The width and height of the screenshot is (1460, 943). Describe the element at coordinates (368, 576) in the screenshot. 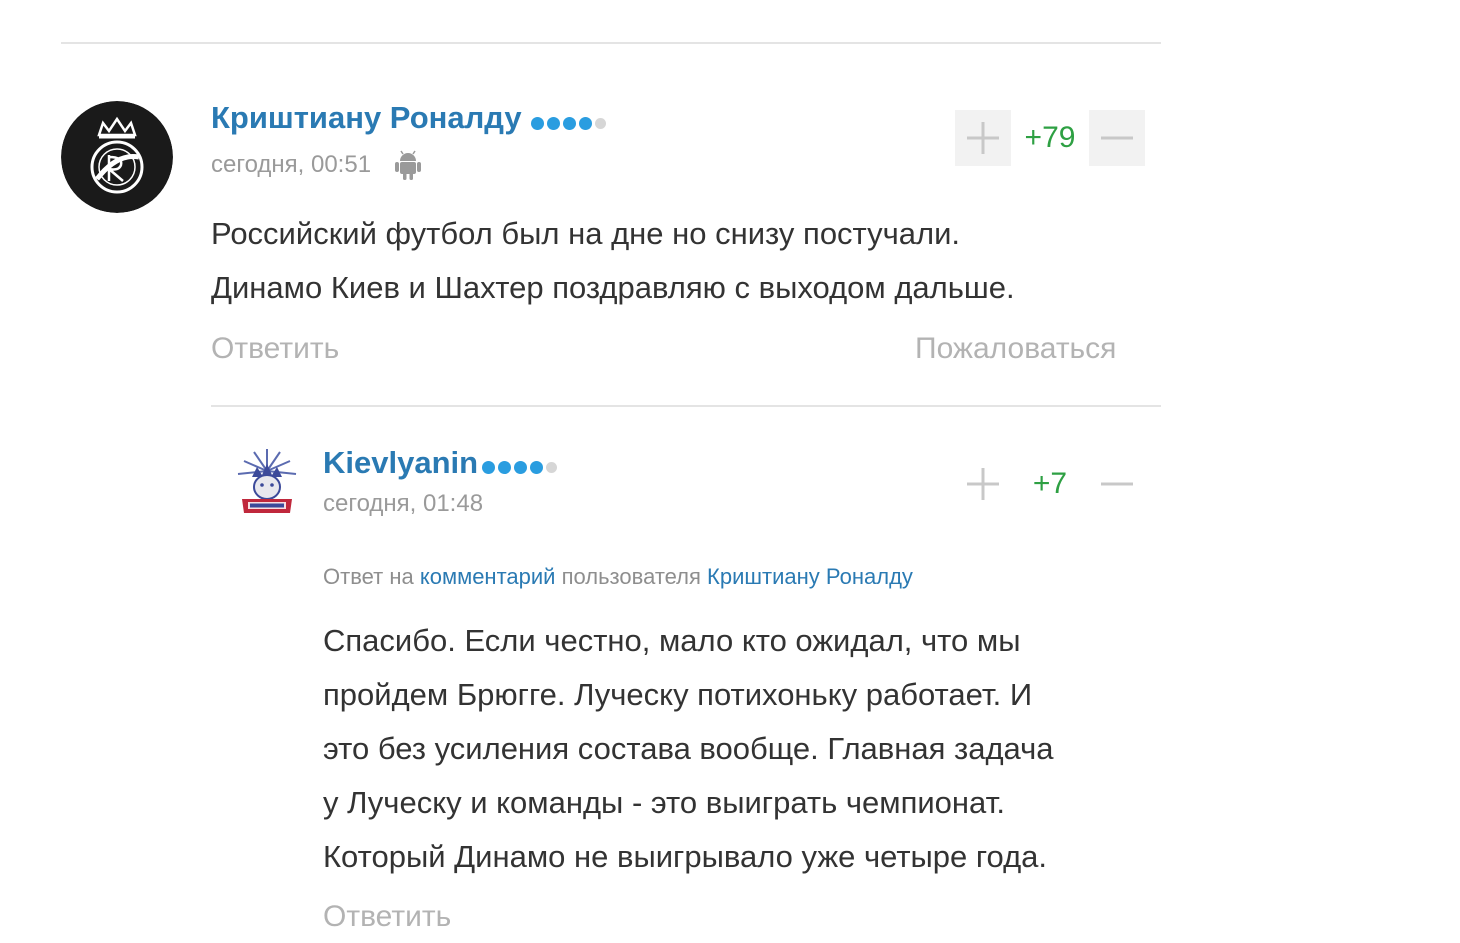

I see `reply-to-prefix: Ответ на` at that location.